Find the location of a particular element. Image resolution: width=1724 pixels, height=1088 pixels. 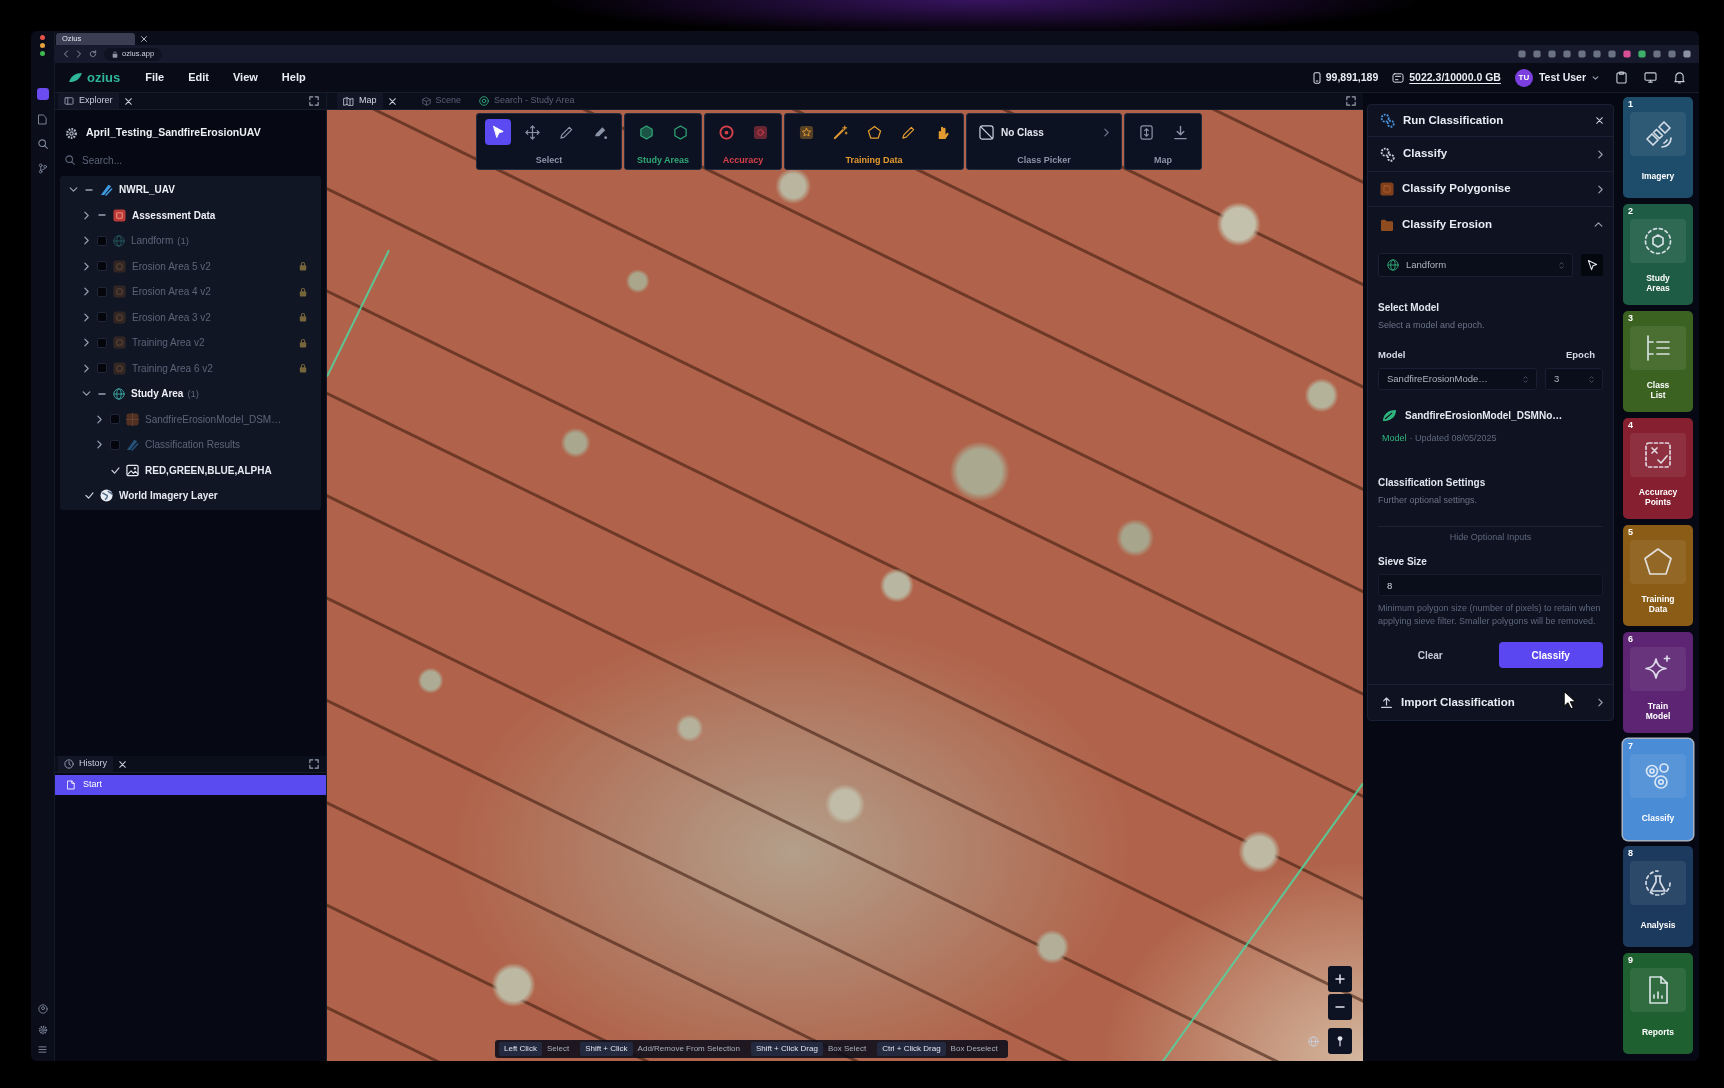

map-icon is located at coordinates (348, 101).